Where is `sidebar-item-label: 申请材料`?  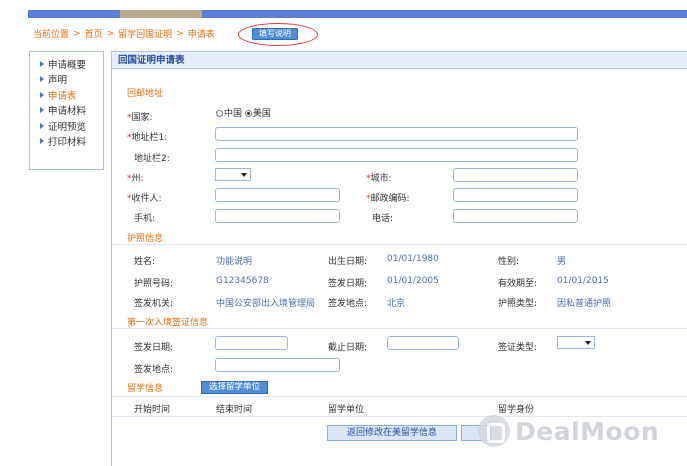 sidebar-item-label: 申请材料 is located at coordinates (67, 112).